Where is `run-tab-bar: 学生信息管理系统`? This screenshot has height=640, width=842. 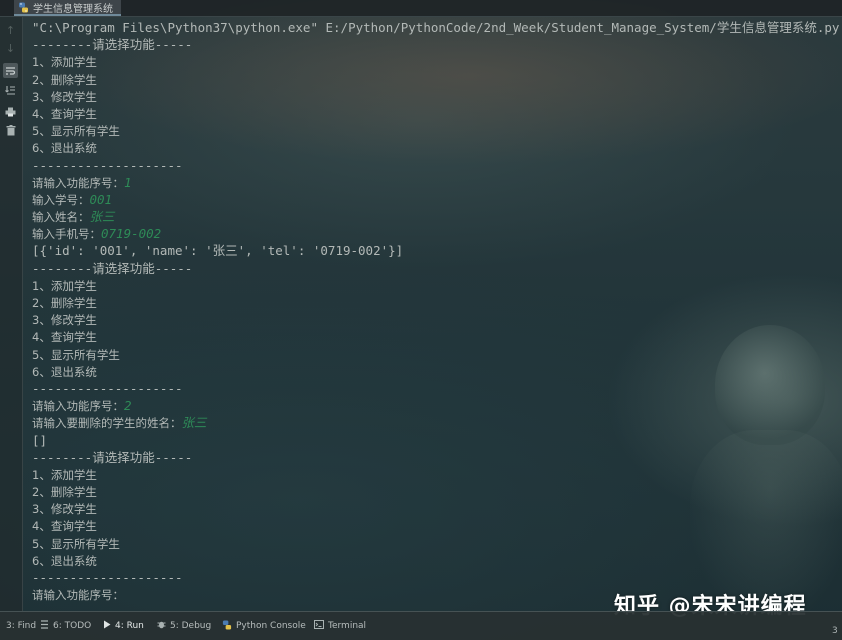 run-tab-bar: 学生信息管理系统 is located at coordinates (421, 8).